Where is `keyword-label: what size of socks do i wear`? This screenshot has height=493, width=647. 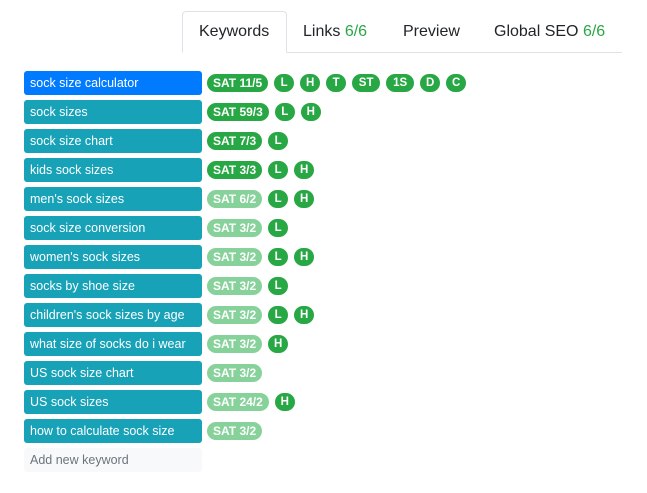 keyword-label: what size of socks do i wear is located at coordinates (113, 344).